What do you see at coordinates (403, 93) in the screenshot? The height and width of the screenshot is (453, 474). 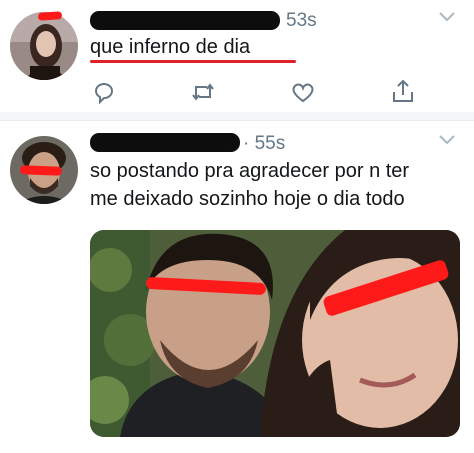 I see `share-icon` at bounding box center [403, 93].